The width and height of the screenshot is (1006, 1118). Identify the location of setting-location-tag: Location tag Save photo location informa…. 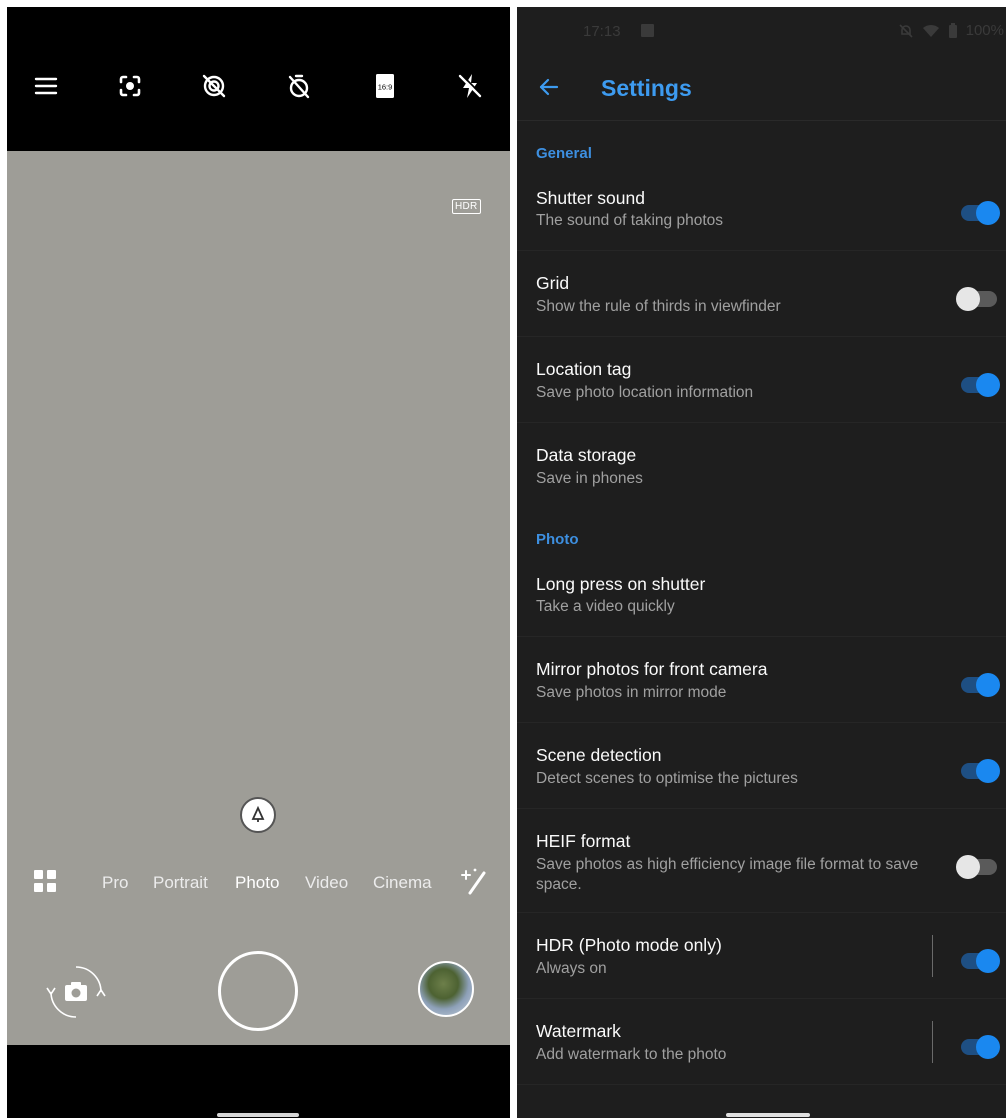
(761, 380).